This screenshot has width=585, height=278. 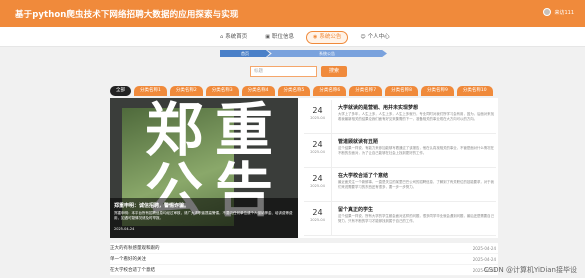 I want to click on list-item-title: 正大的有秋感量观和跟的, so click(x=135, y=248).